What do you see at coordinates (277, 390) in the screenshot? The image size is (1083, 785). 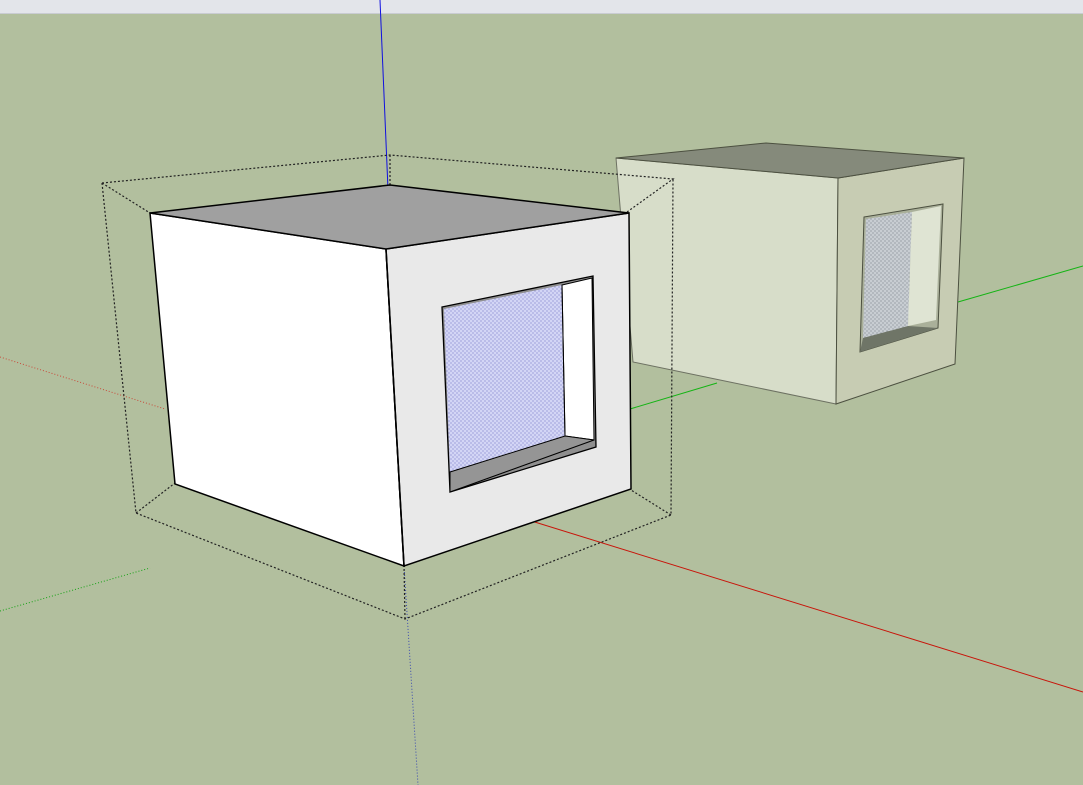 I see `left-face` at bounding box center [277, 390].